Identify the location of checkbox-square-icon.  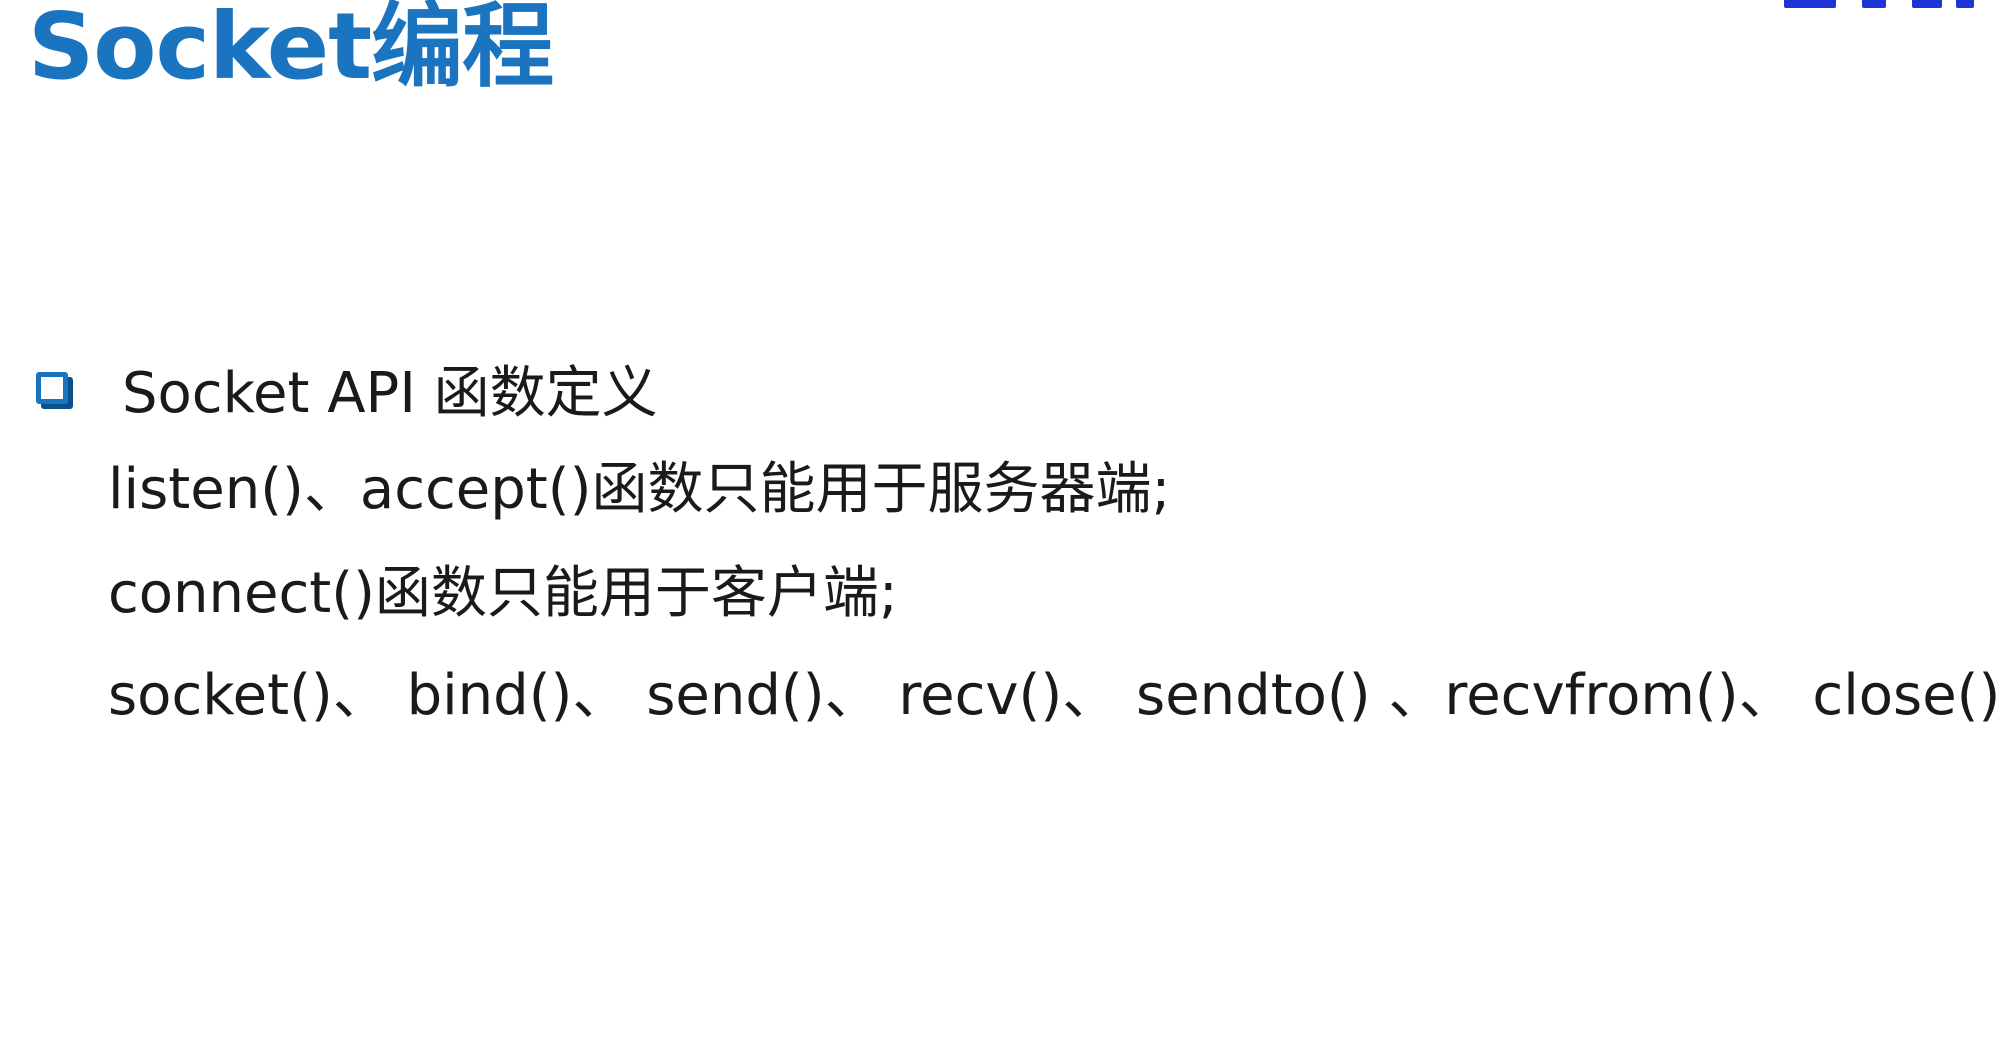
(52, 388).